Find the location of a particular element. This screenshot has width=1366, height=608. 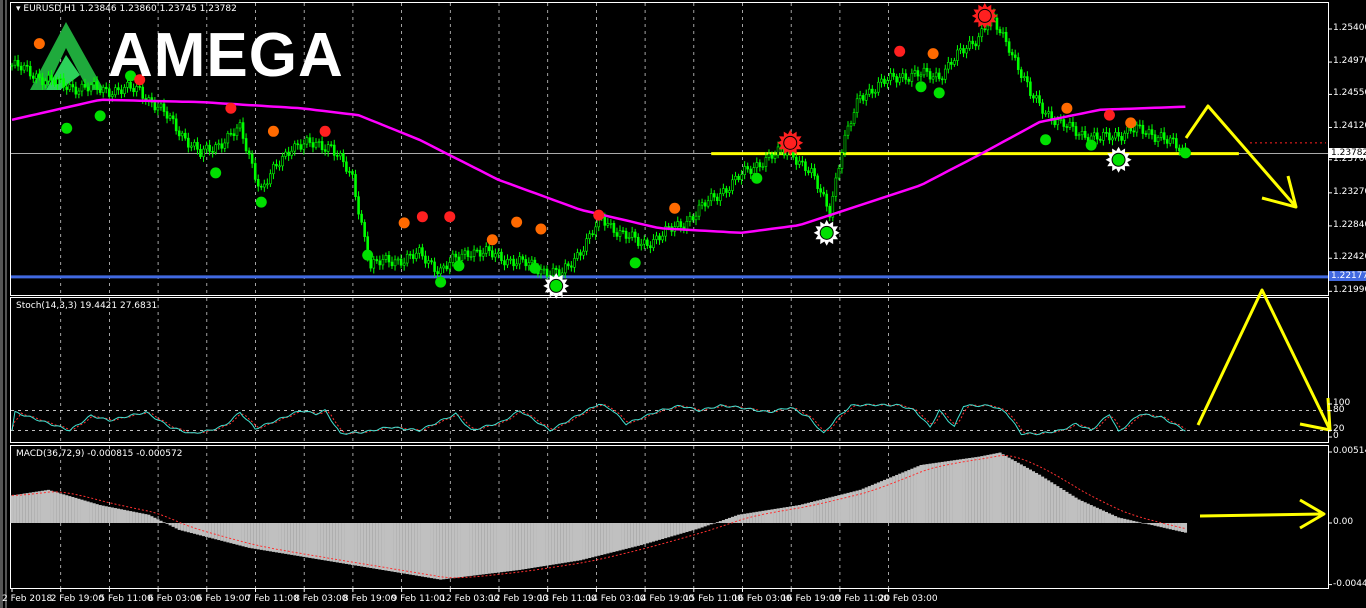

annotation-arrow-stoch is located at coordinates (1264, 359).